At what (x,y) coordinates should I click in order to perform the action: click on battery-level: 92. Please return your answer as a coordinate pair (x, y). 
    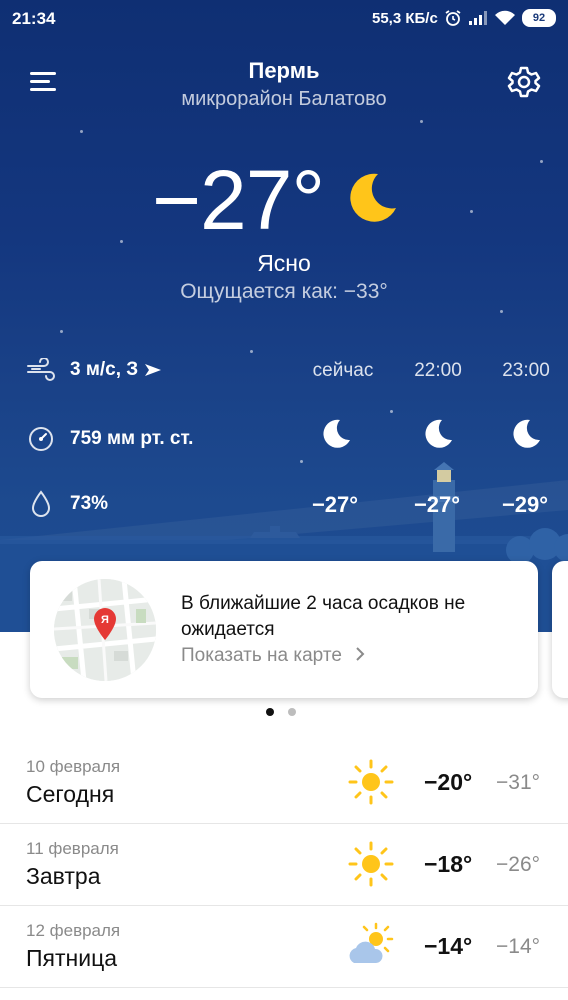
    Looking at the image, I should click on (539, 18).